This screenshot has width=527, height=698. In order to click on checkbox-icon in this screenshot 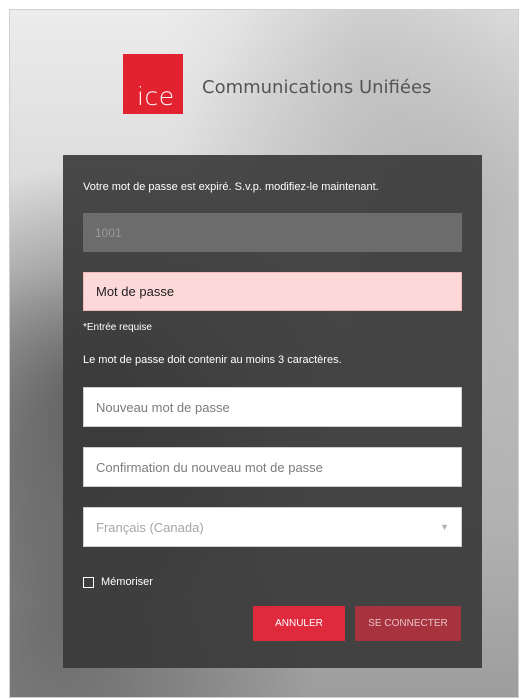, I will do `click(88, 582)`.